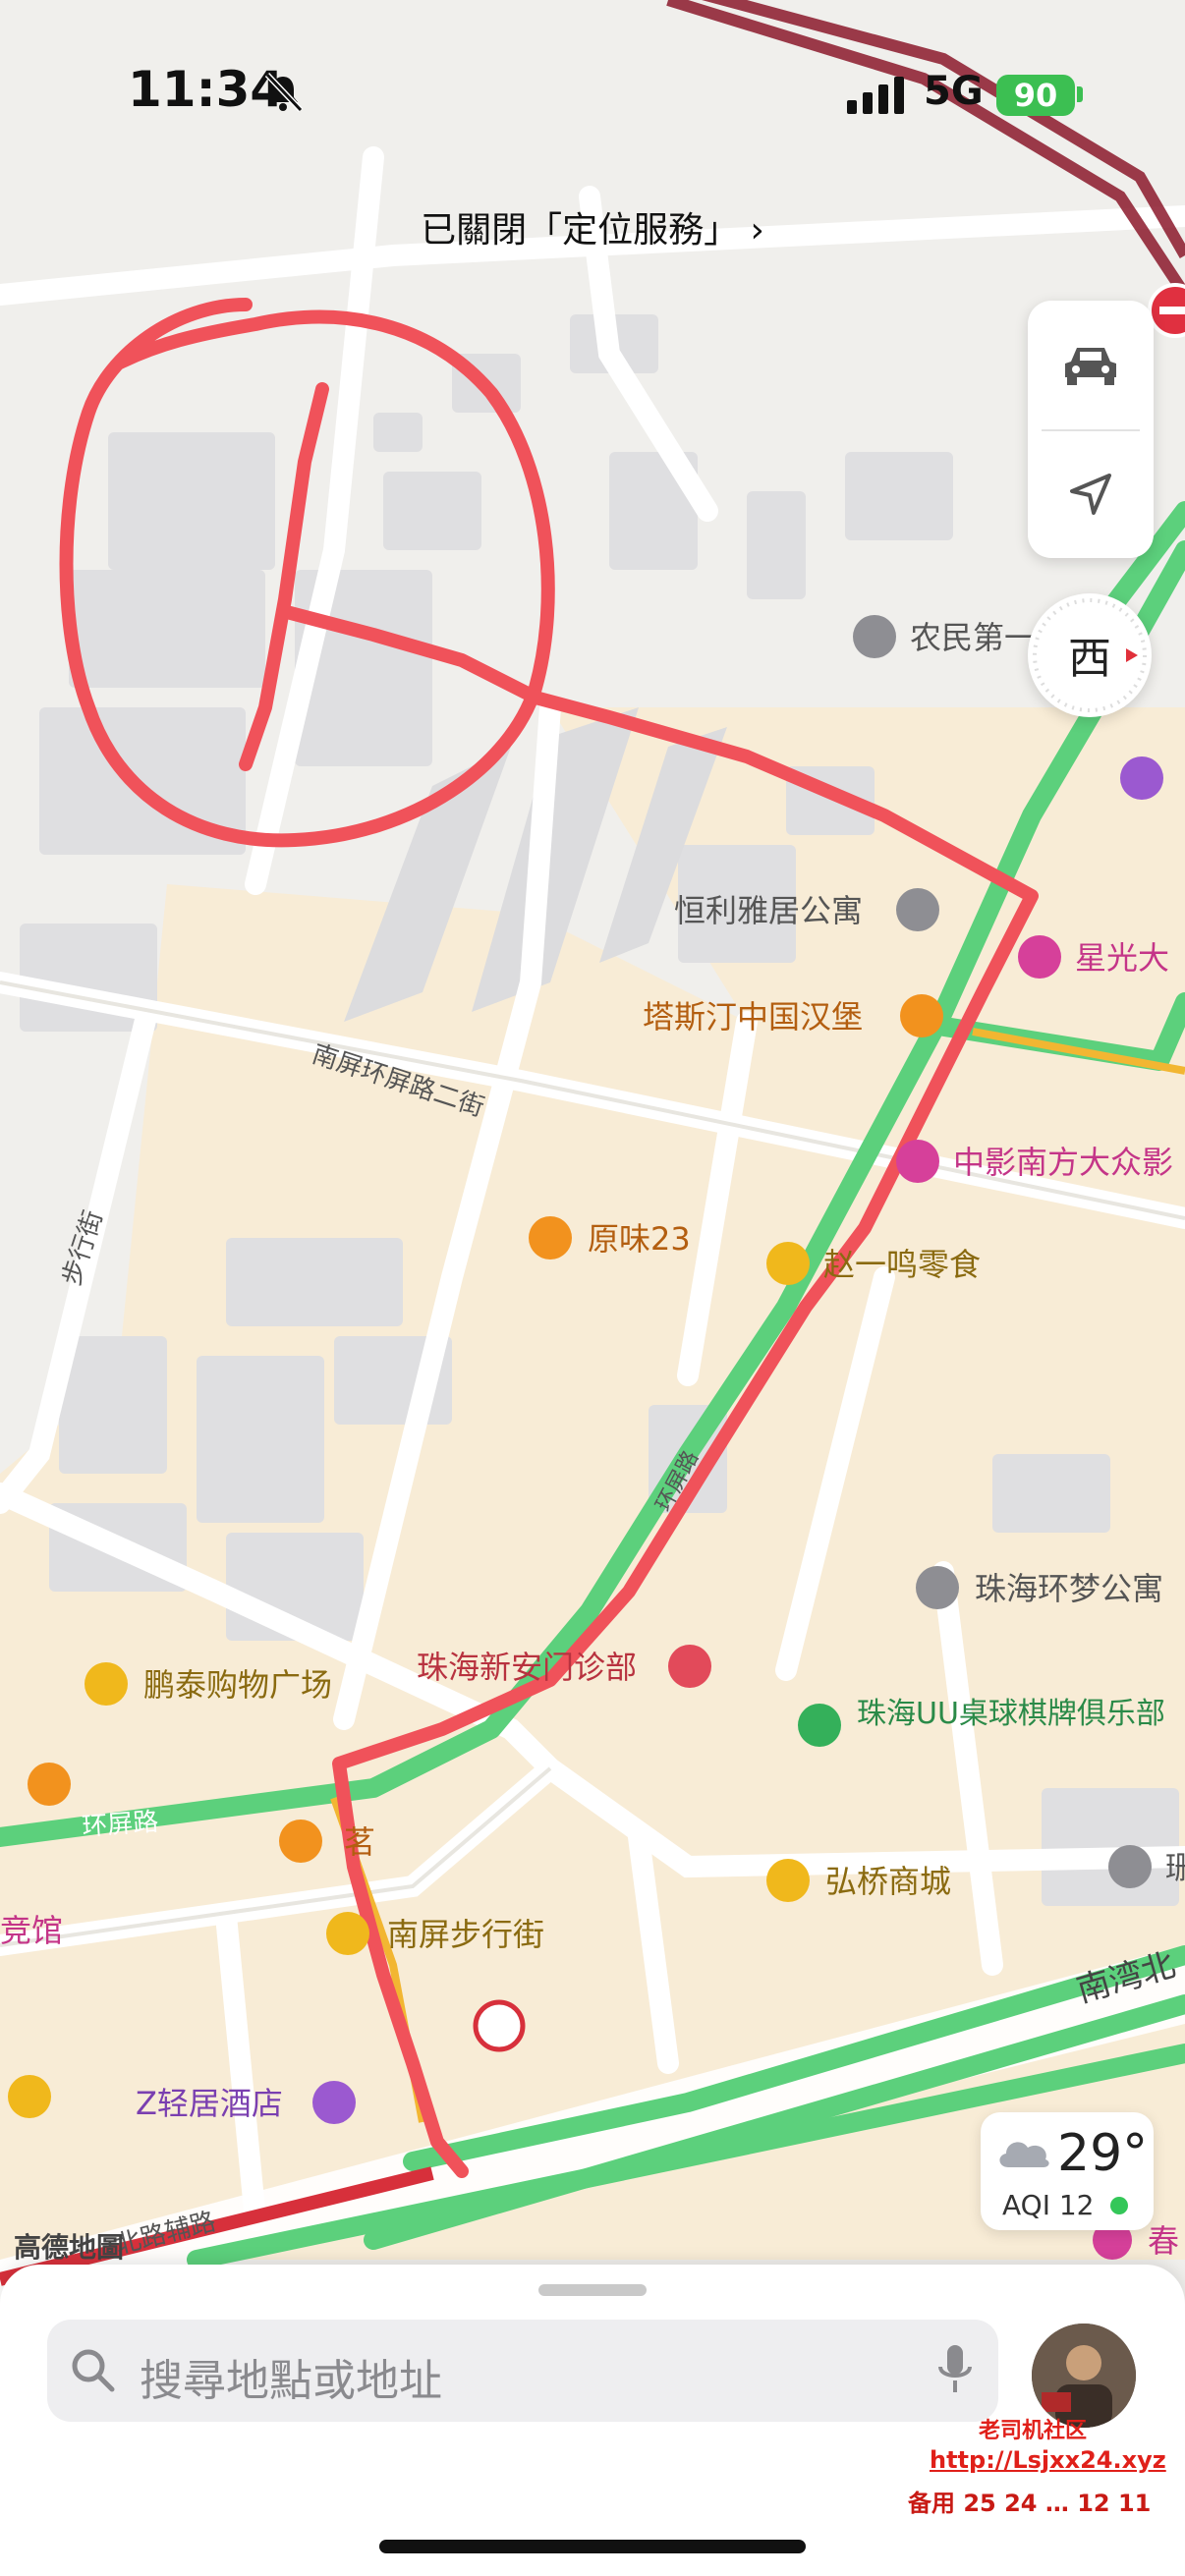 The width and height of the screenshot is (1185, 2576). I want to click on location-arrow-icon, so click(1091, 494).